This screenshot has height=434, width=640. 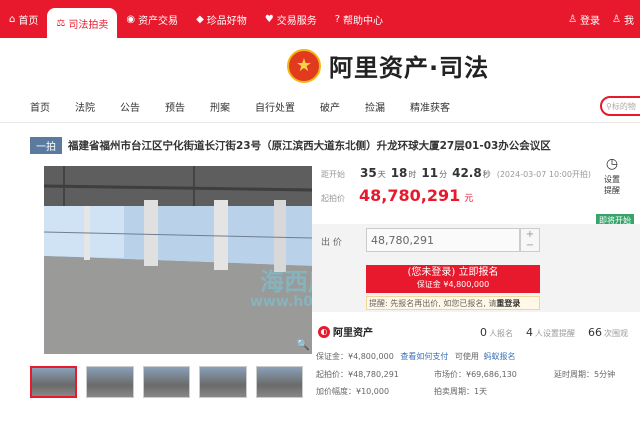 I want to click on top-nav-bar: ⌂ 首页 ⚖ 司法拍卖 ◉ 资产交易 ◆ 珍品好物 ♥ 交易服务 ? 帮助中心 ♙ 登录 ♙ 我, so click(x=320, y=19).